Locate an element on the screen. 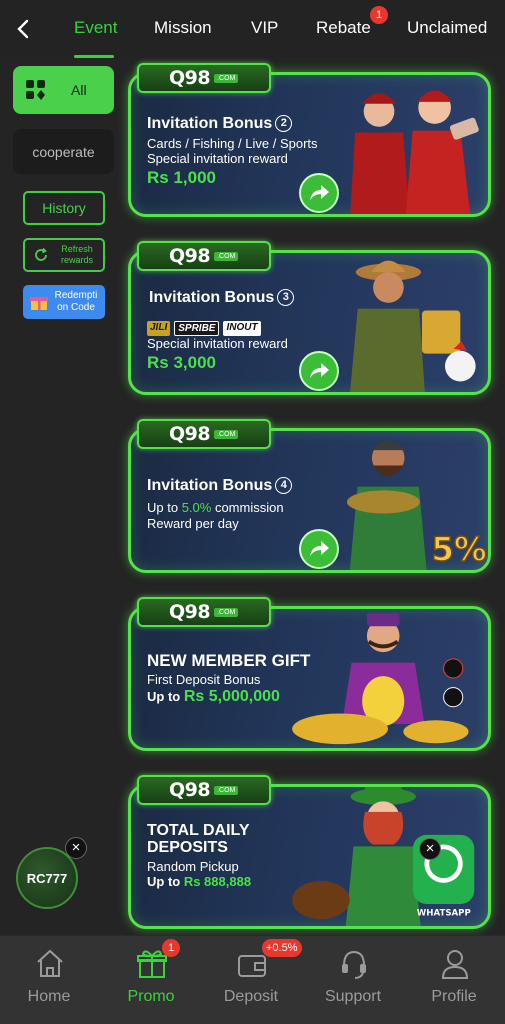 Image resolution: width=505 pixels, height=1024 pixels. sidebar-item-cooperate: cooperate is located at coordinates (63, 151).